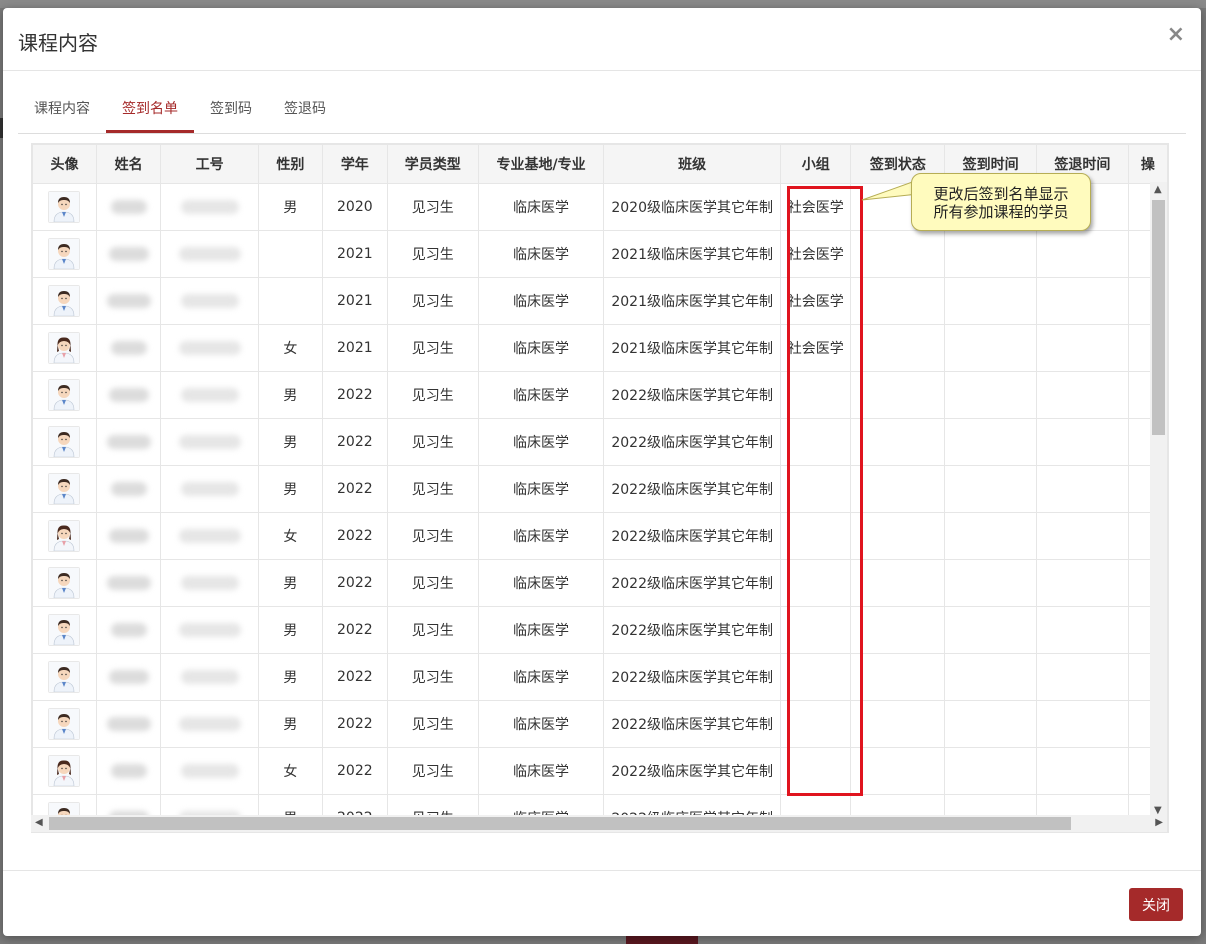 The height and width of the screenshot is (944, 1206). What do you see at coordinates (432, 164) in the screenshot?
I see `column-header: 学员类型` at bounding box center [432, 164].